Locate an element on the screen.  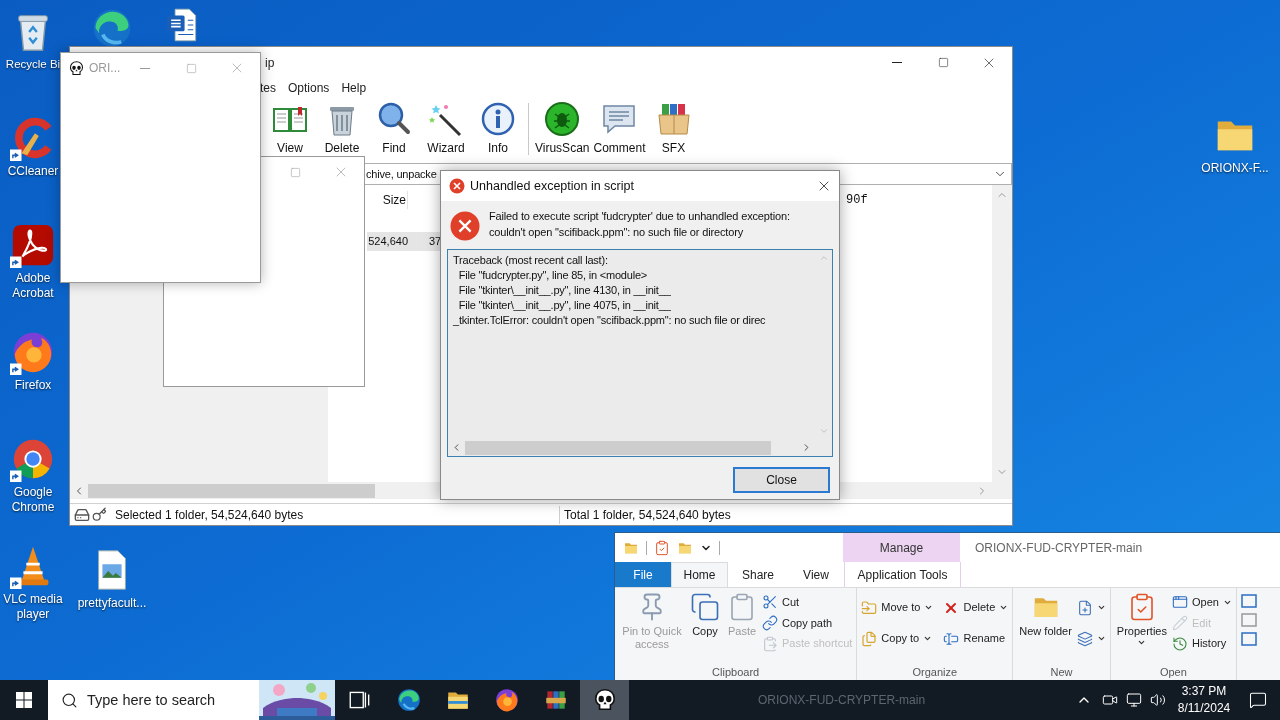
group-label: Clipboard is located at coordinates (736, 672).